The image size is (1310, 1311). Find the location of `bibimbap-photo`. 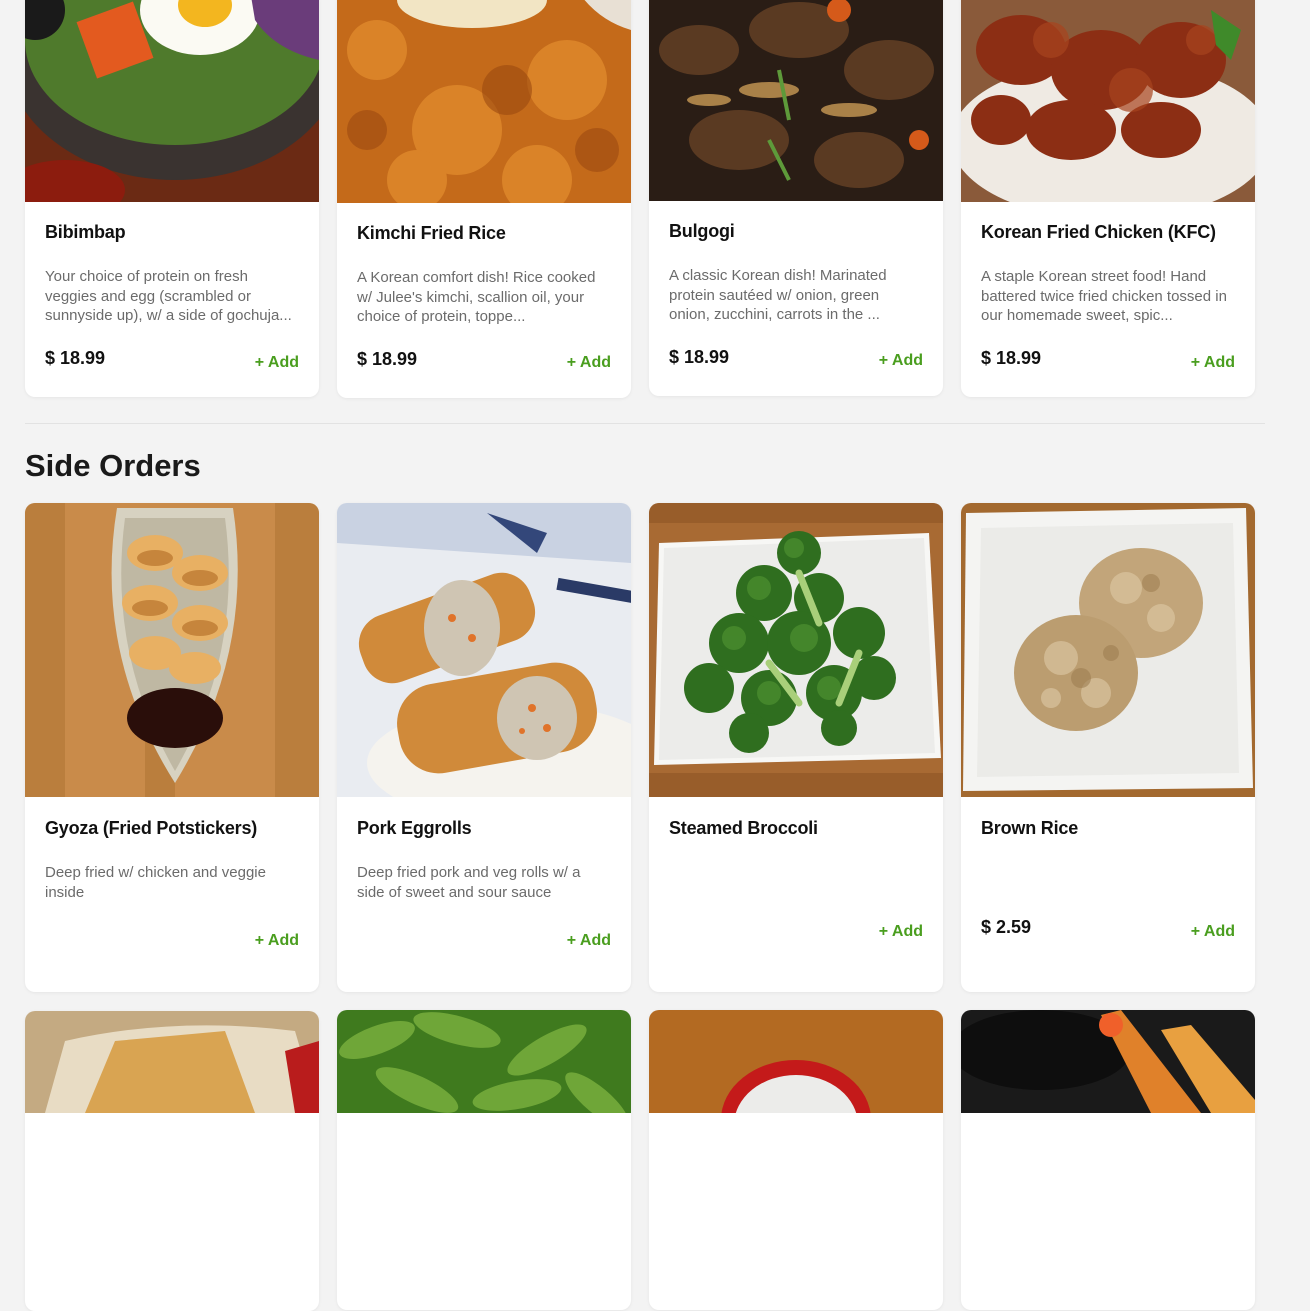

bibimbap-photo is located at coordinates (172, 101).